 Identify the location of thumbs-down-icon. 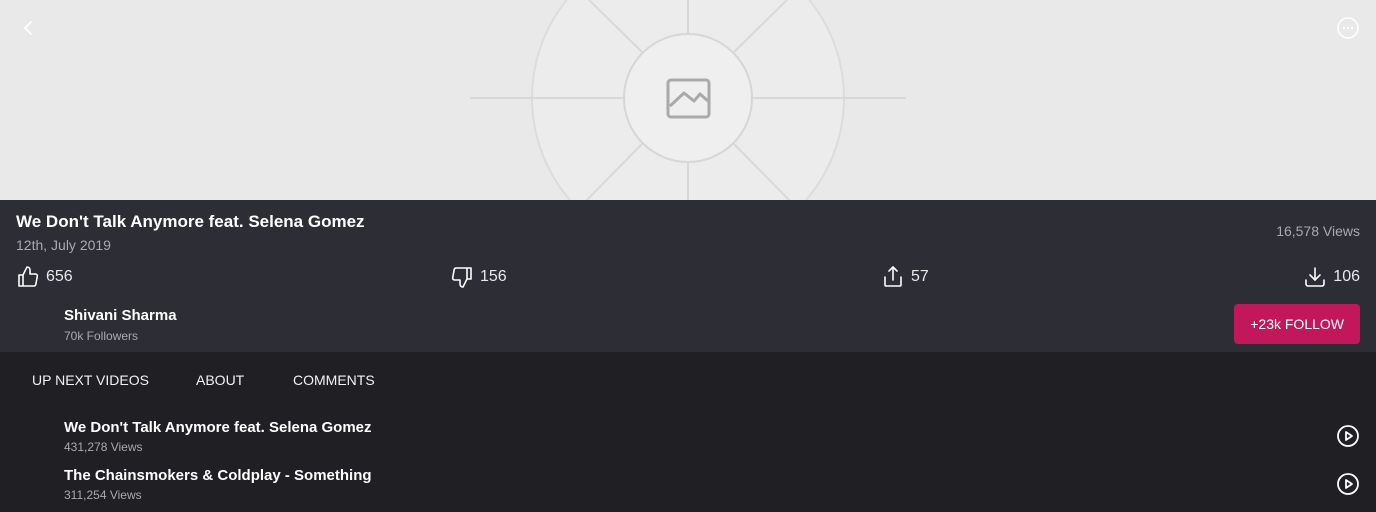
(462, 277).